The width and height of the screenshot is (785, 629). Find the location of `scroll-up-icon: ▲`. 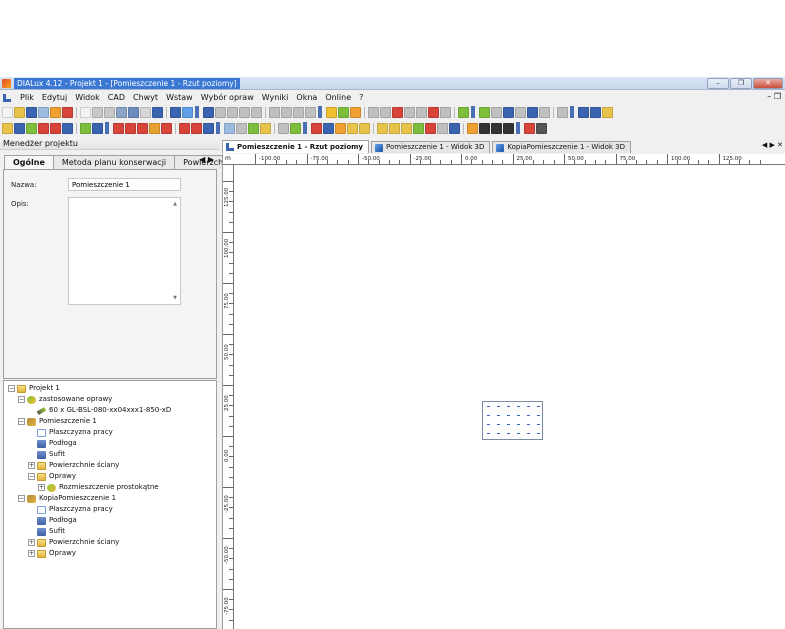

scroll-up-icon: ▲ is located at coordinates (175, 204).